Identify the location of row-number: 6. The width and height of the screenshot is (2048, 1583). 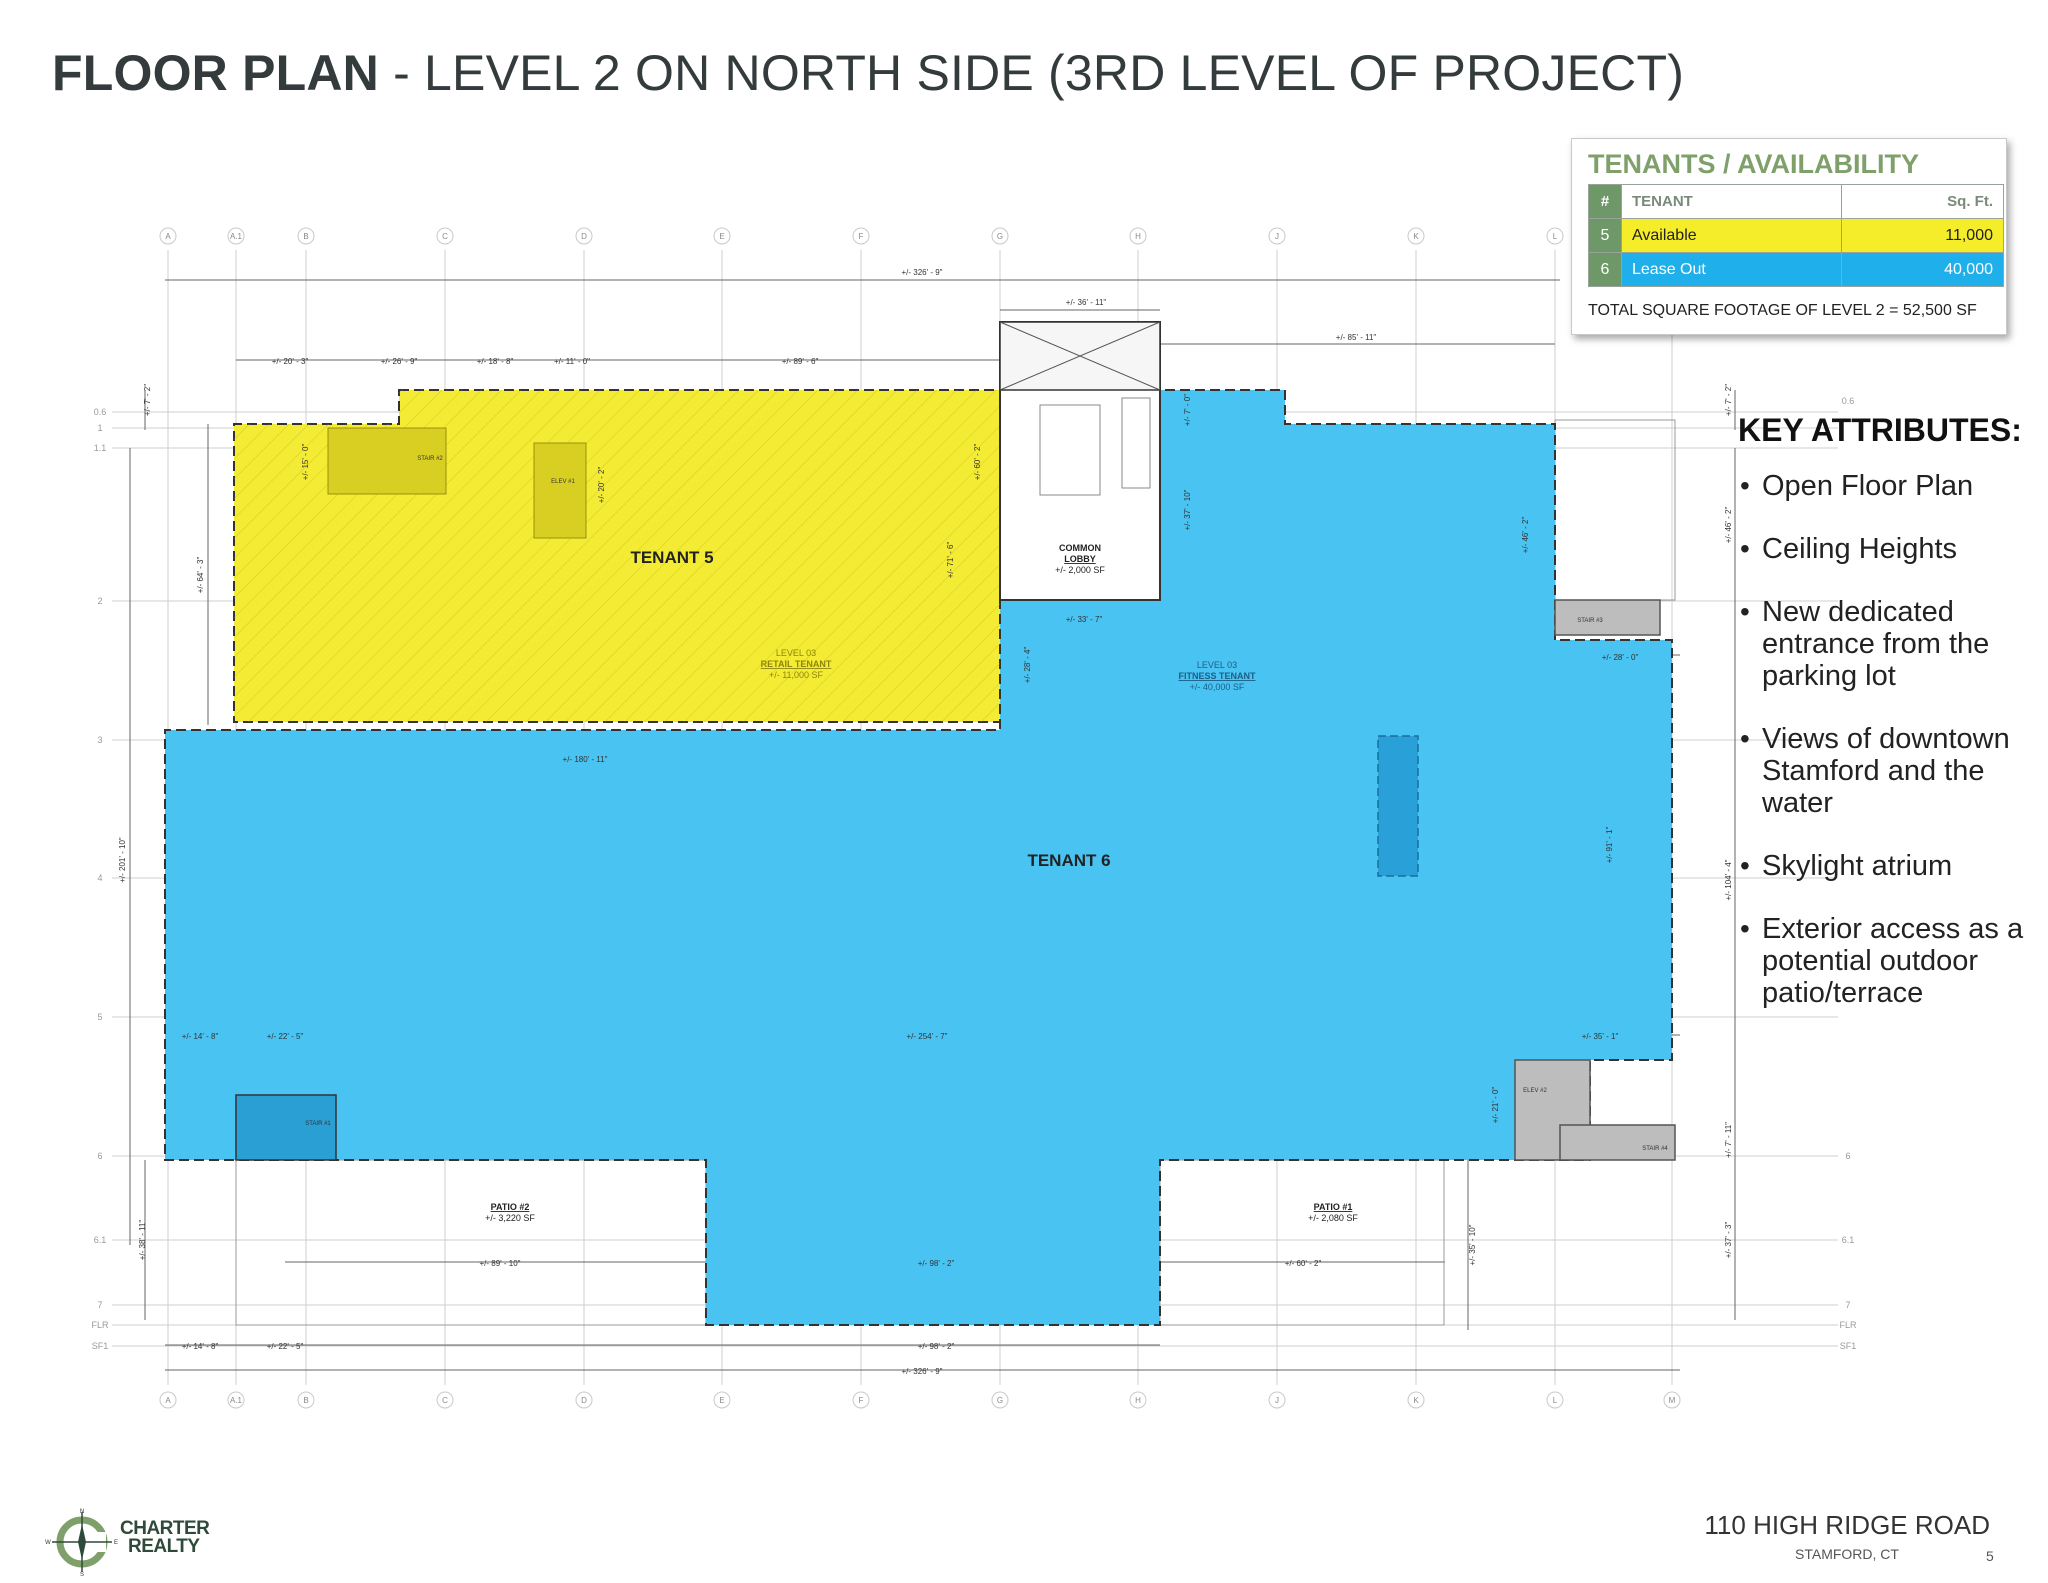
(1605, 269).